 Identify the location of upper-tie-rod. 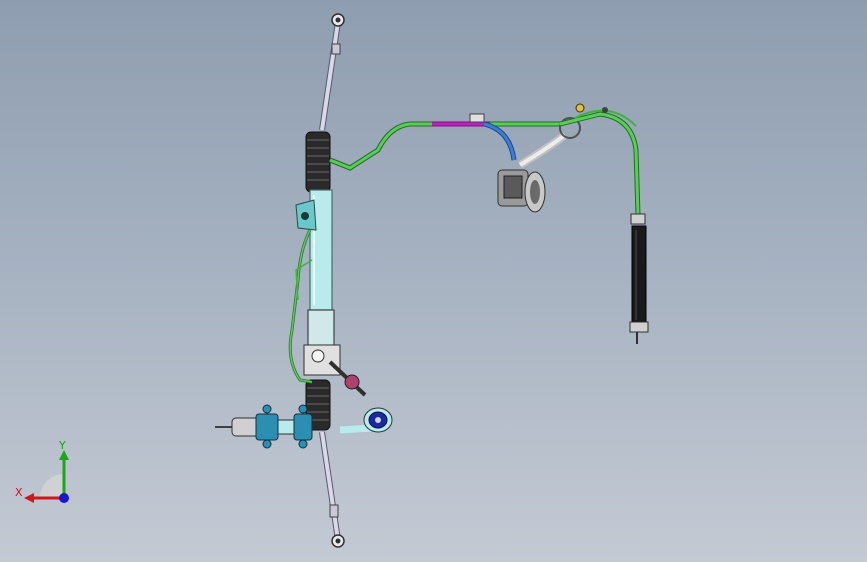
(332, 72).